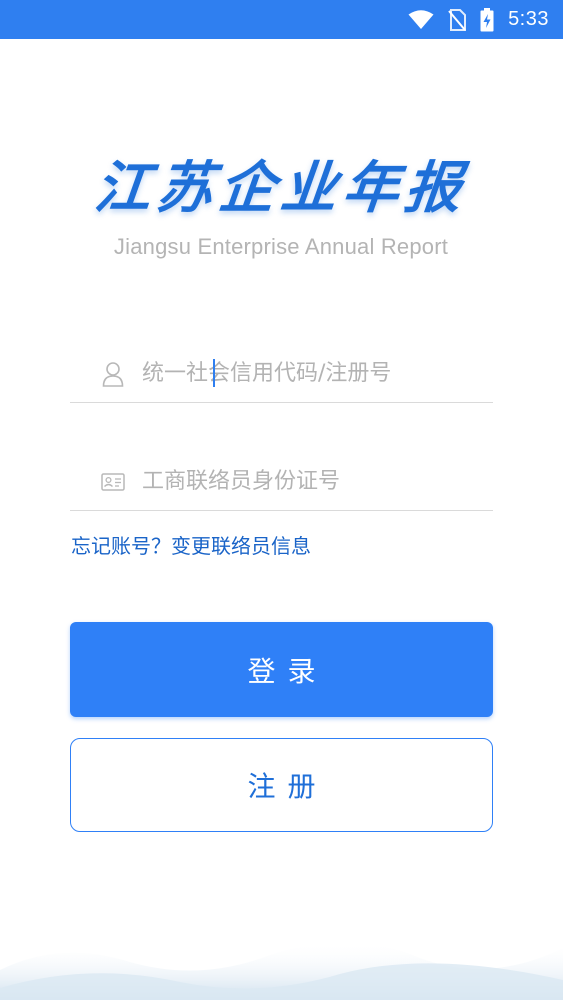 The height and width of the screenshot is (1000, 563). I want to click on logo-subtitle: Jiangsu Enterprise Annual Report, so click(281, 246).